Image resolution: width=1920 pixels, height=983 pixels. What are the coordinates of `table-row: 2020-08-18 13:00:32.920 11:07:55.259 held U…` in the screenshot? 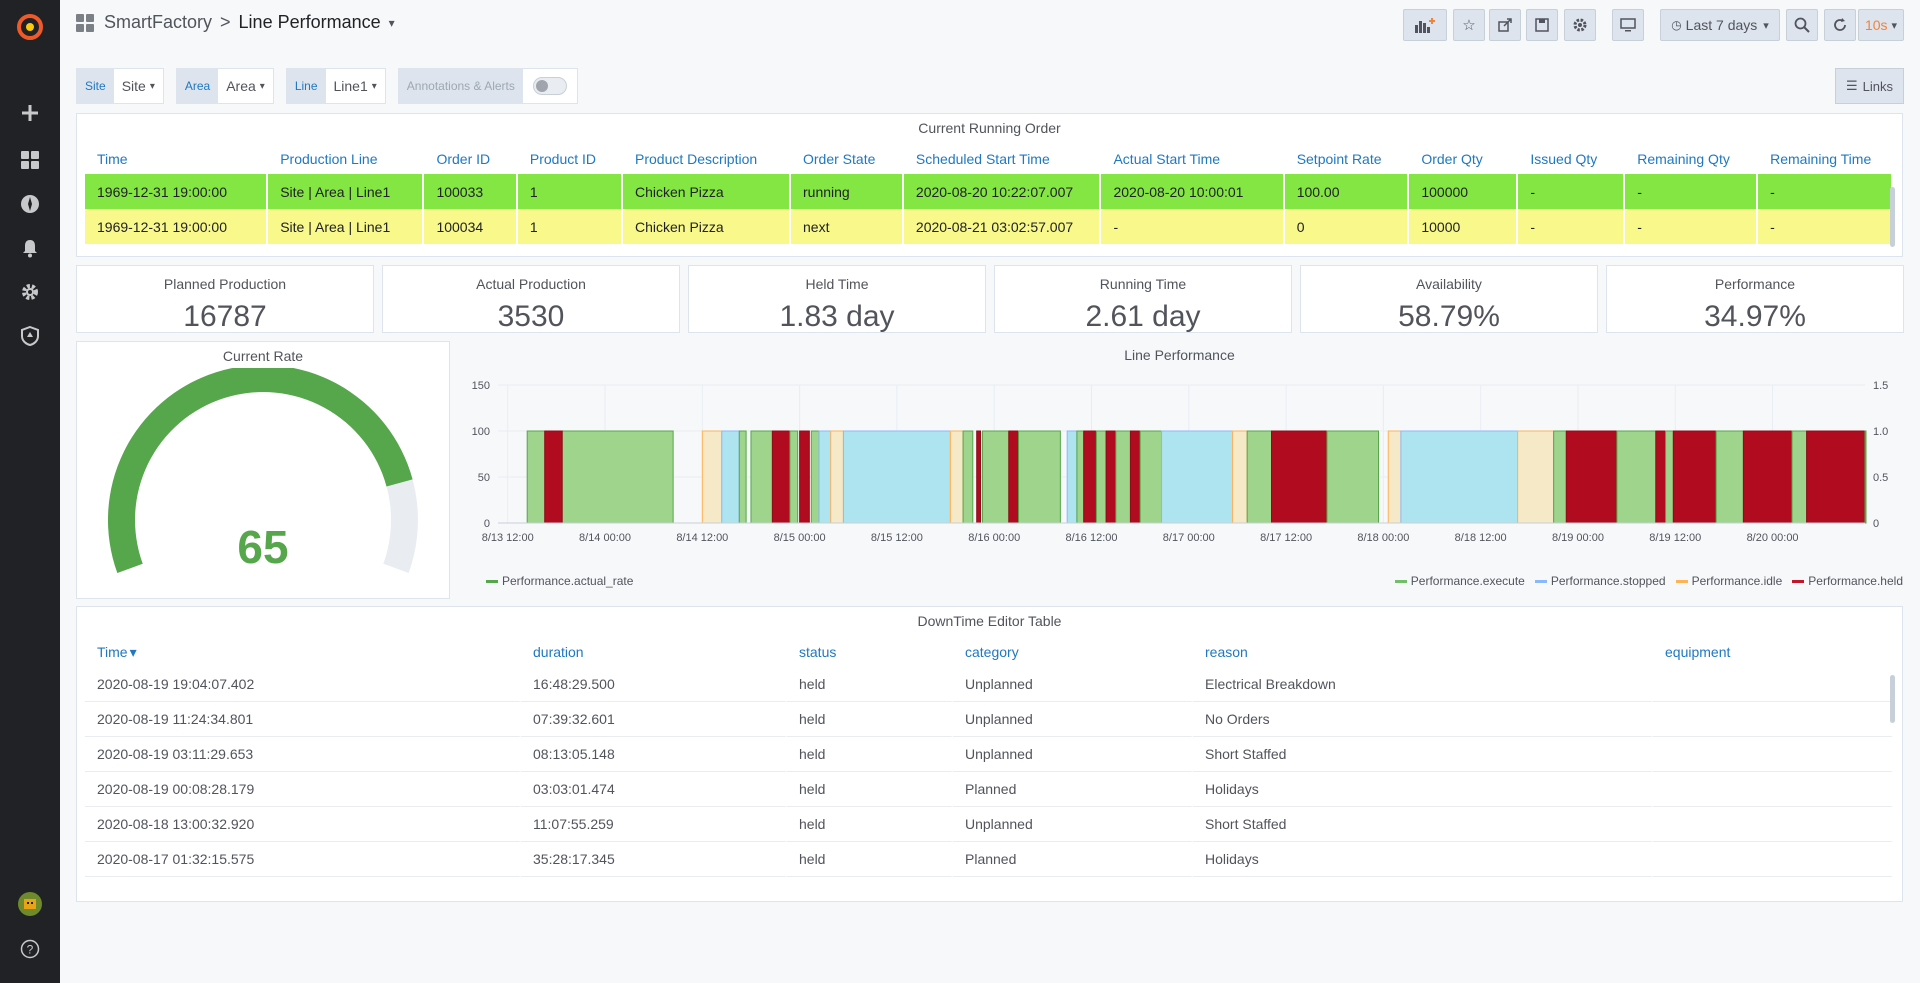 It's located at (989, 824).